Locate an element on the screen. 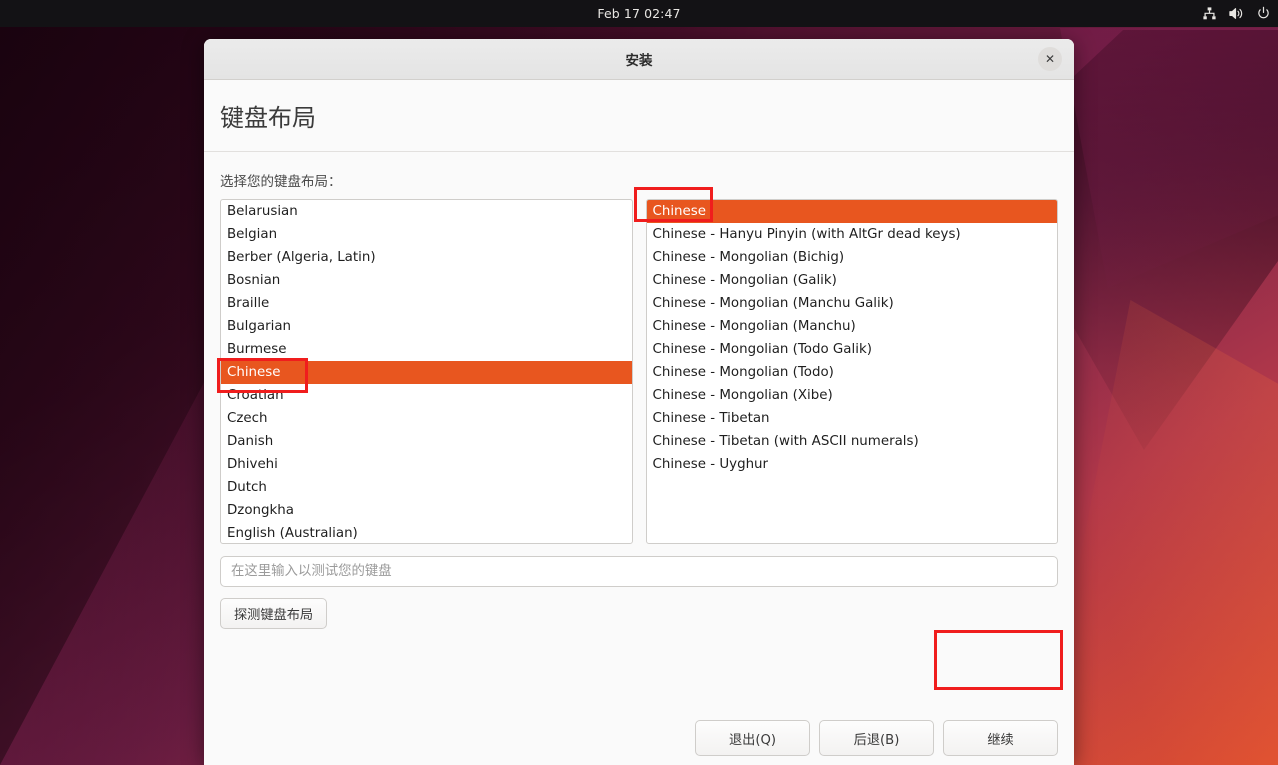 This screenshot has height=765, width=1278. language-list-item: Croatian is located at coordinates (426, 395).